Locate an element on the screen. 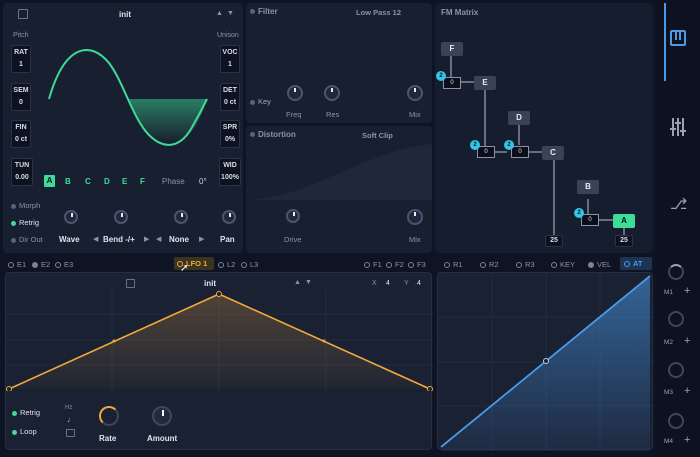  mod-tab-e3: E3 is located at coordinates (64, 264).